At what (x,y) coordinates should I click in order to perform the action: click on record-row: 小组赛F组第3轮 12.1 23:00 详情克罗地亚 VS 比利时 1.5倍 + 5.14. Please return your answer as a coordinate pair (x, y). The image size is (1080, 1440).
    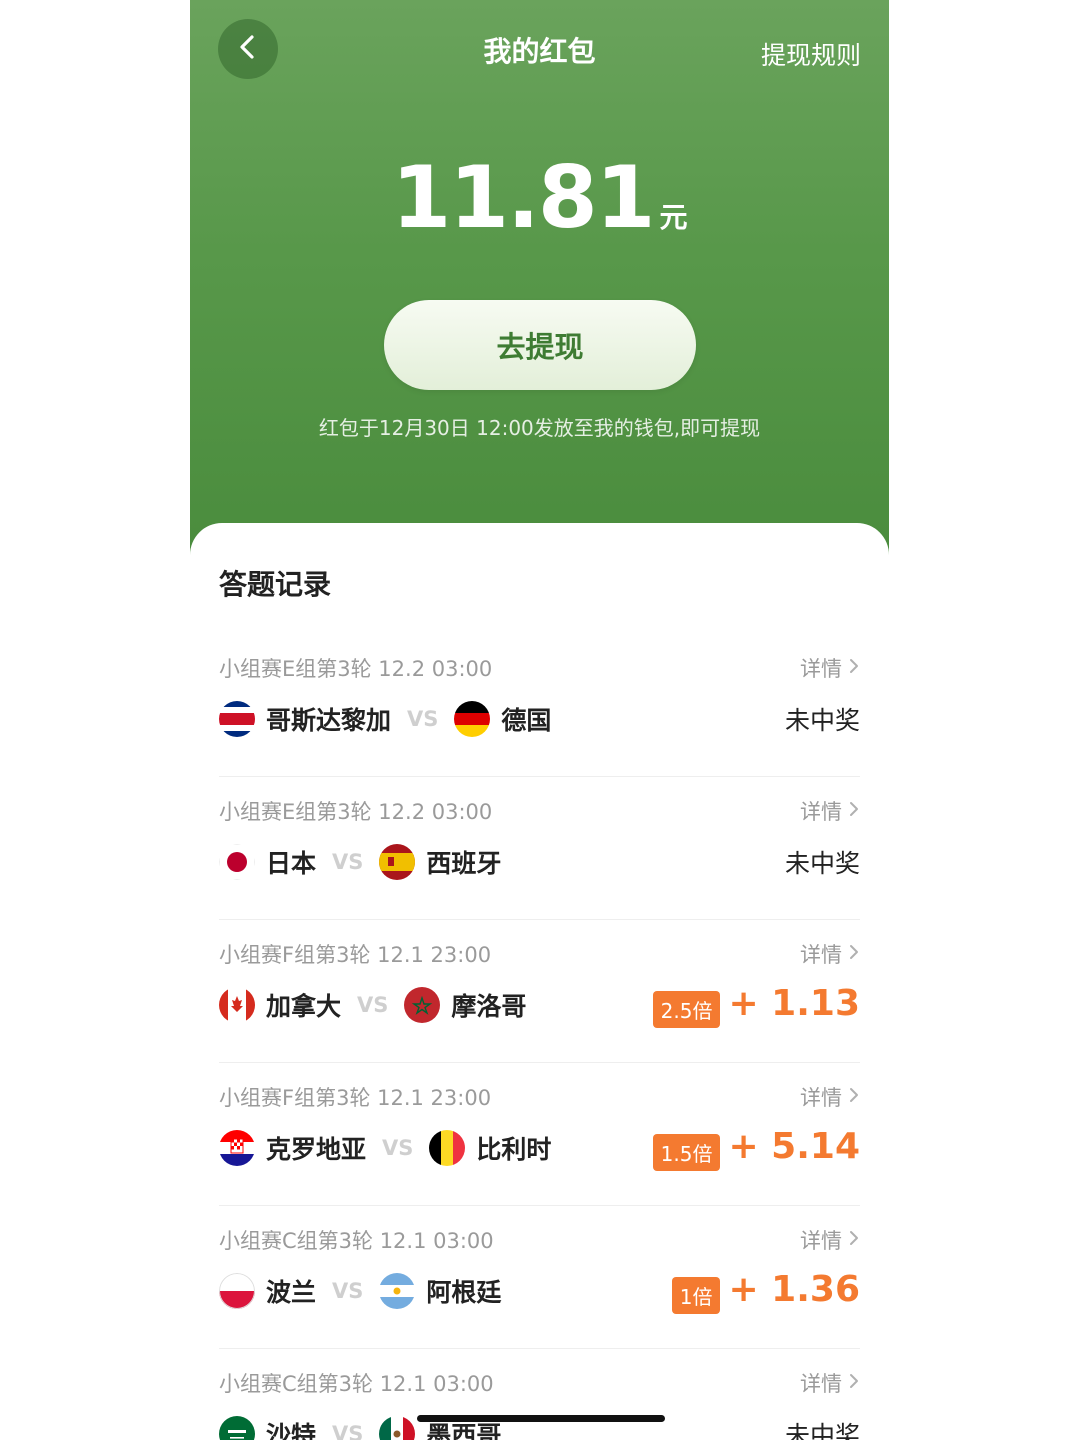
    Looking at the image, I should click on (539, 1134).